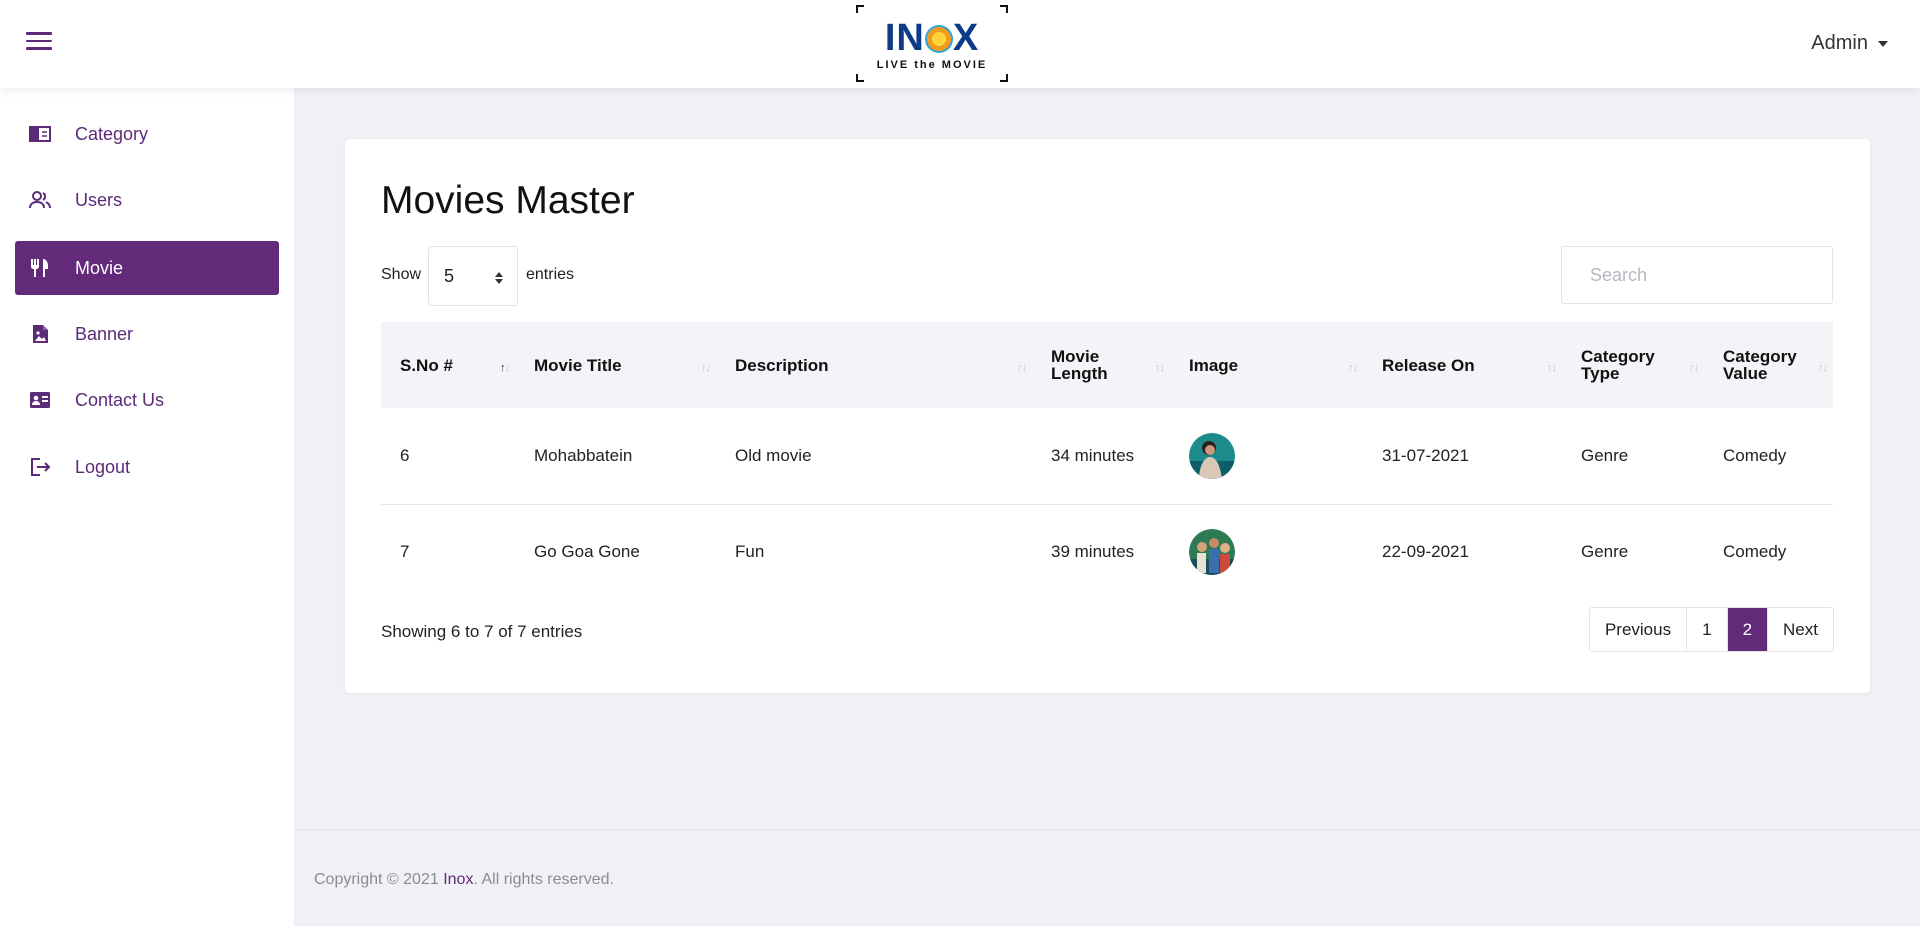  I want to click on utensils-icon, so click(39, 268).